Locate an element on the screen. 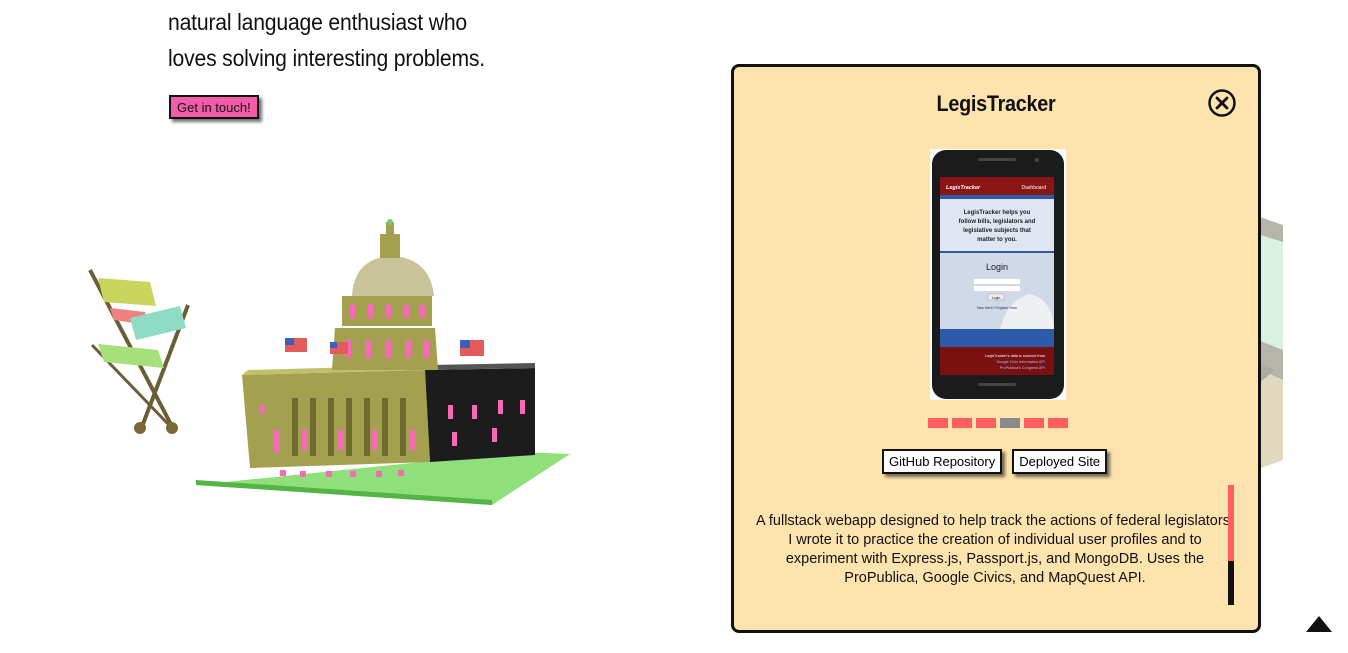 The image size is (1348, 653). phone-footer-1: LegisTracker's data is sourced from is located at coordinates (1015, 356).